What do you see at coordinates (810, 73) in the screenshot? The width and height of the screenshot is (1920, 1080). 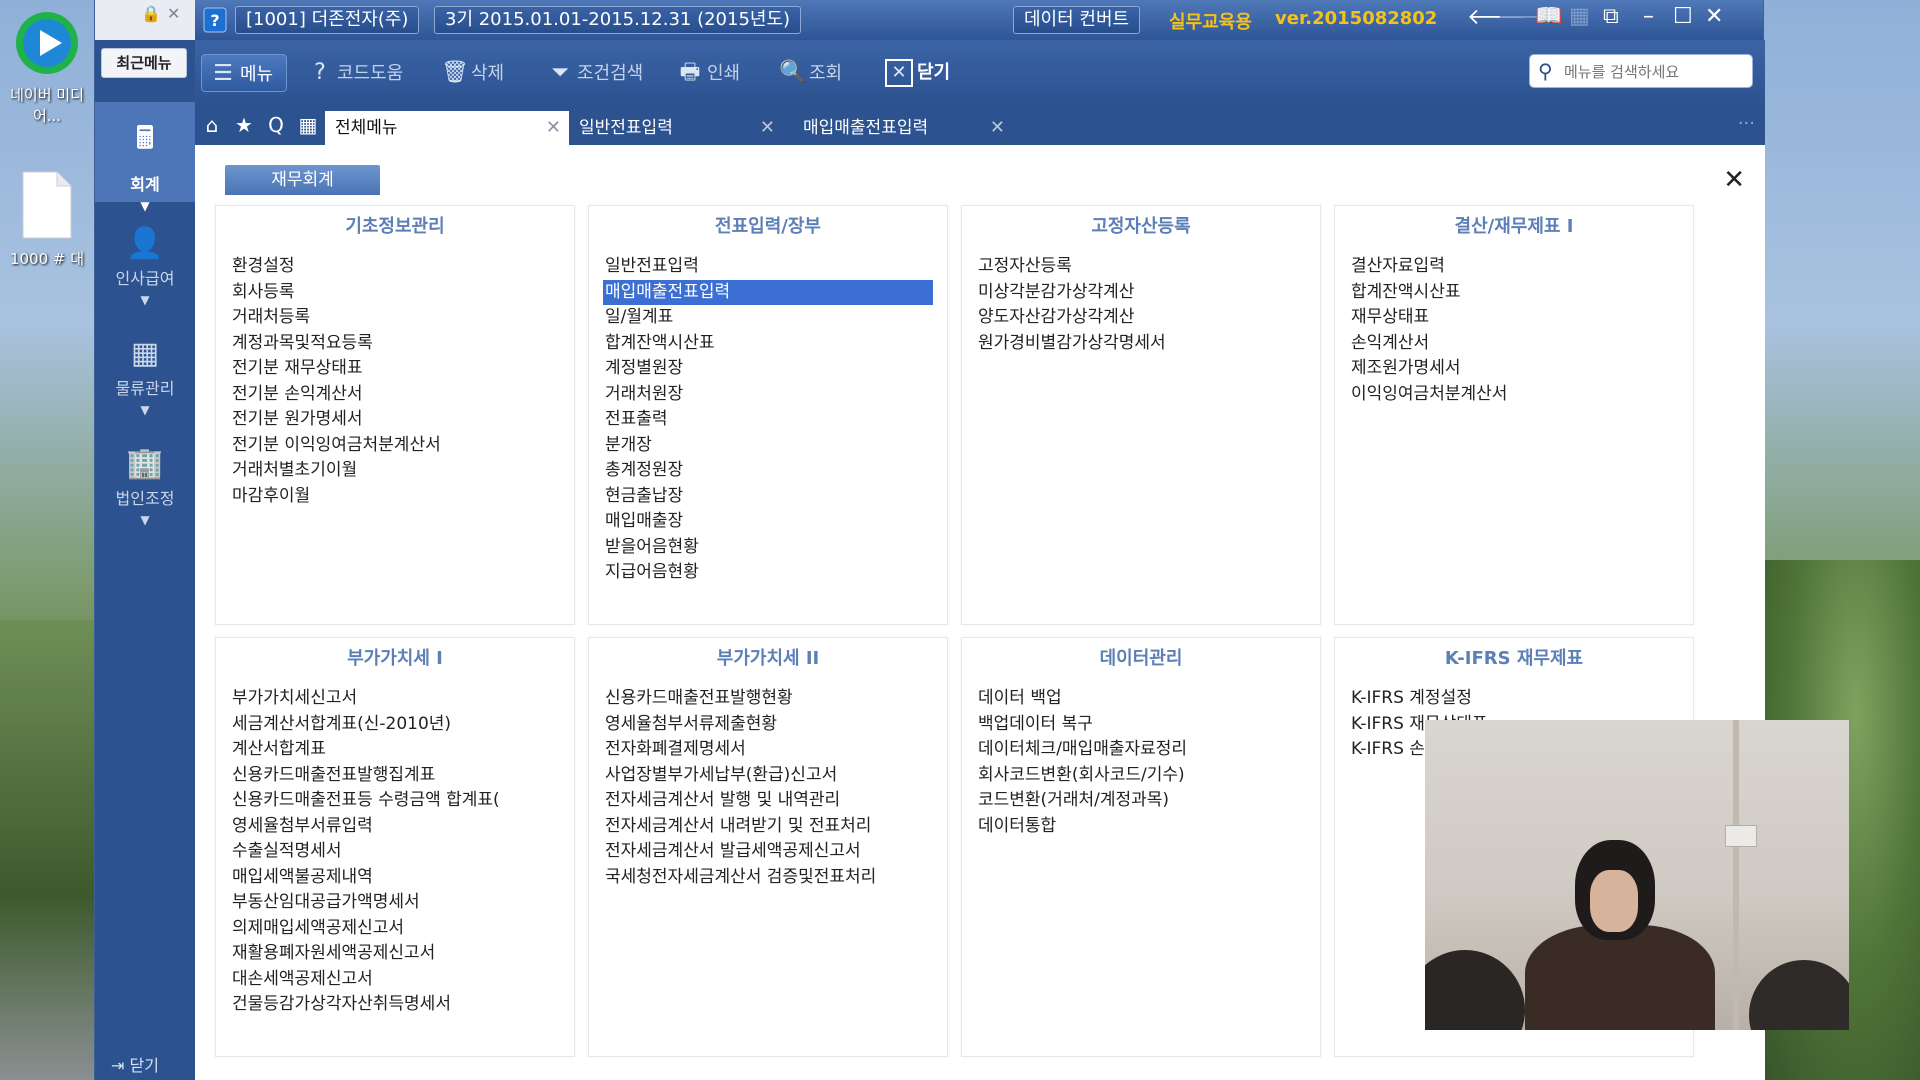 I see `view-button: 🔍 조회` at bounding box center [810, 73].